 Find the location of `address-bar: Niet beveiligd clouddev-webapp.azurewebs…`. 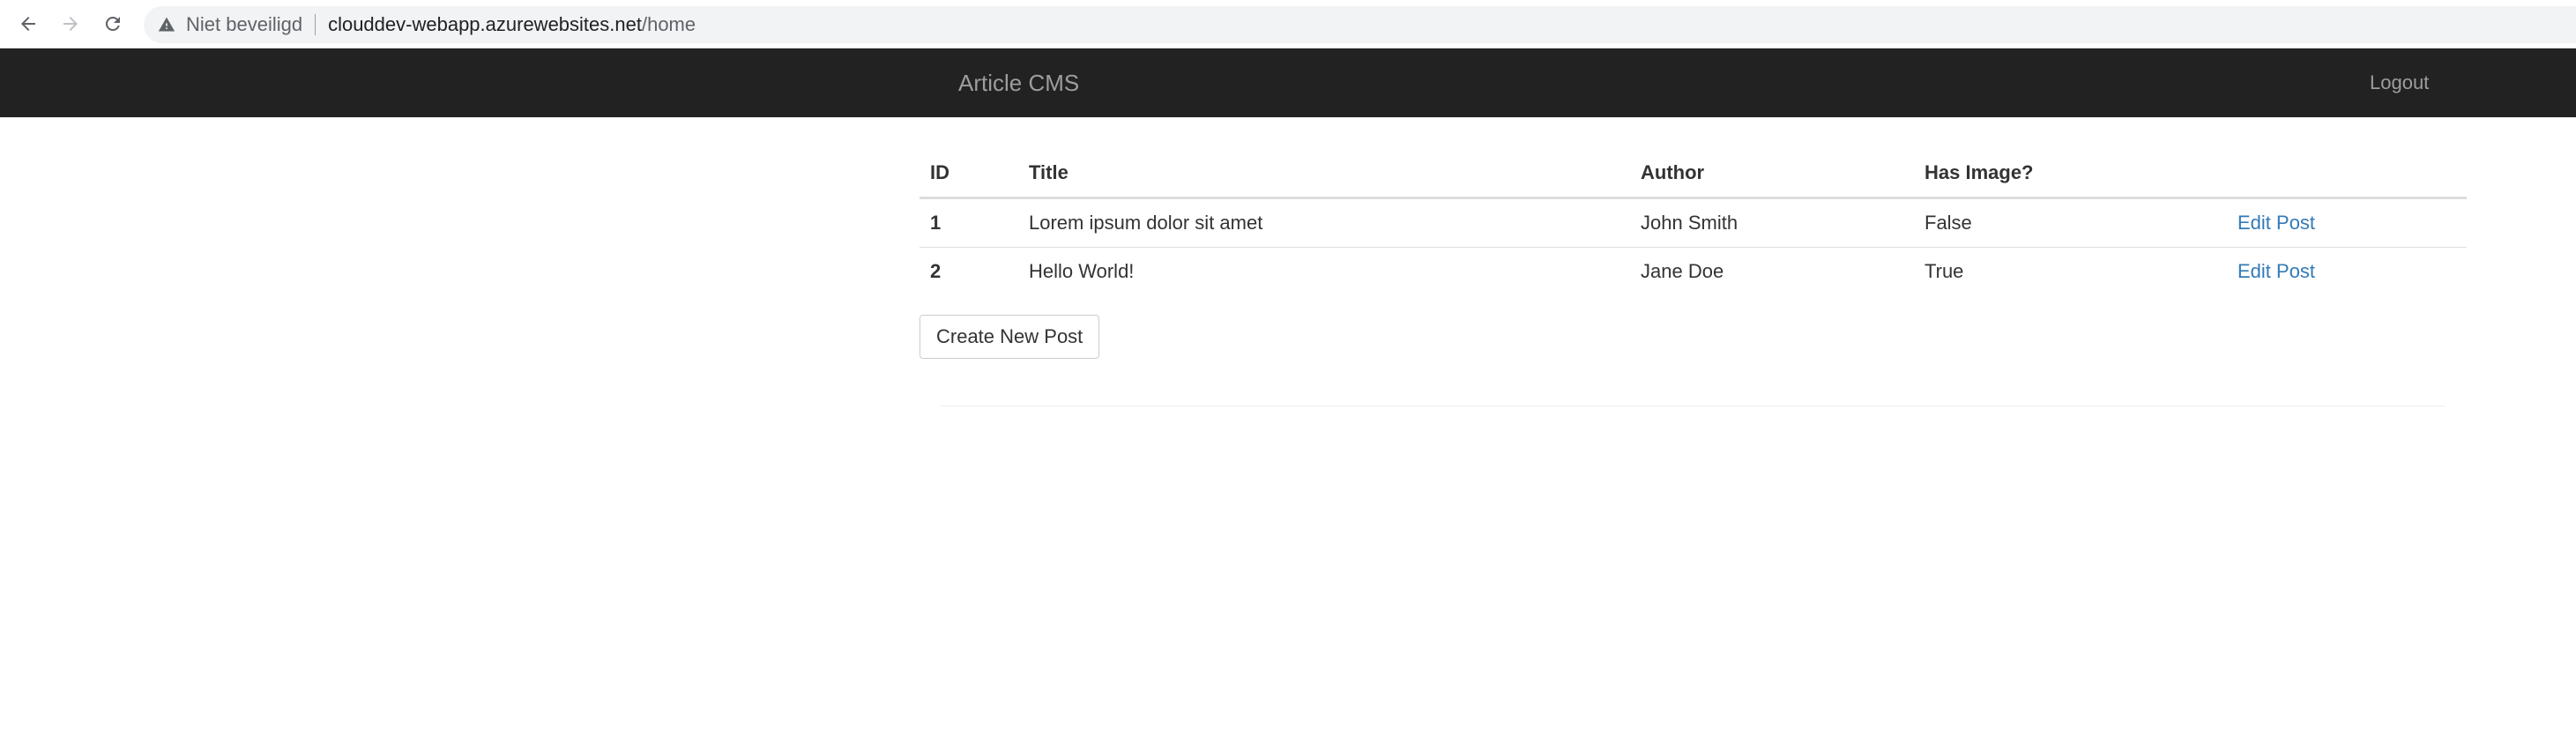

address-bar: Niet beveiligd clouddev-webapp.azurewebs… is located at coordinates (1360, 24).